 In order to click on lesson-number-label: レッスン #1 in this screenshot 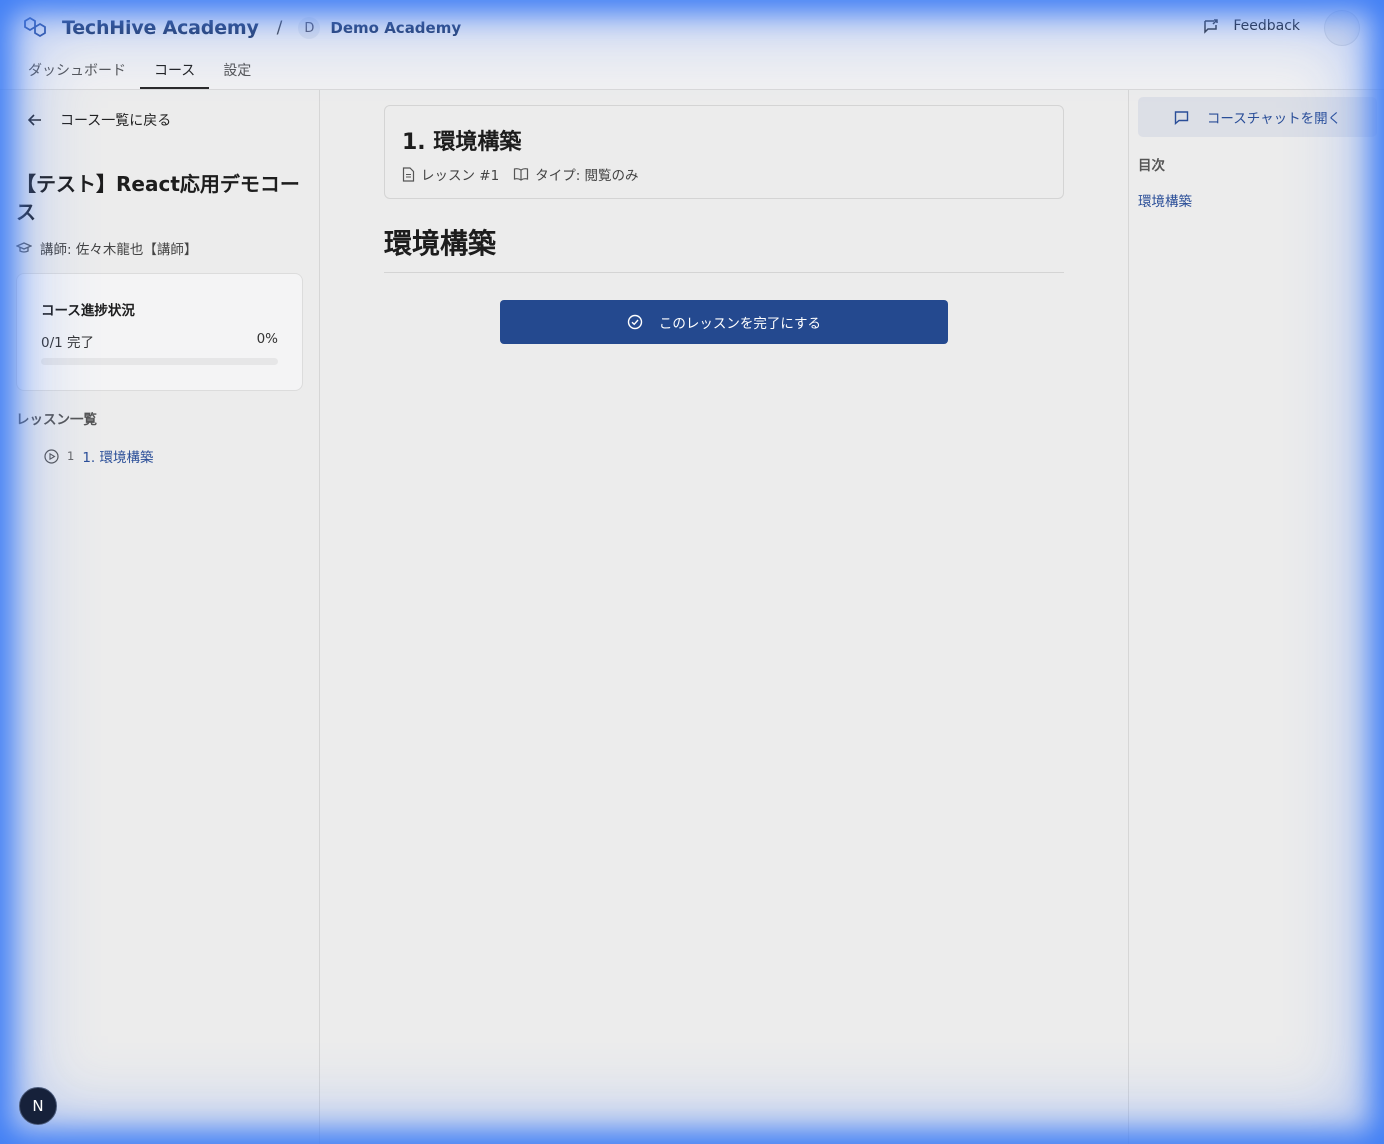, I will do `click(460, 176)`.